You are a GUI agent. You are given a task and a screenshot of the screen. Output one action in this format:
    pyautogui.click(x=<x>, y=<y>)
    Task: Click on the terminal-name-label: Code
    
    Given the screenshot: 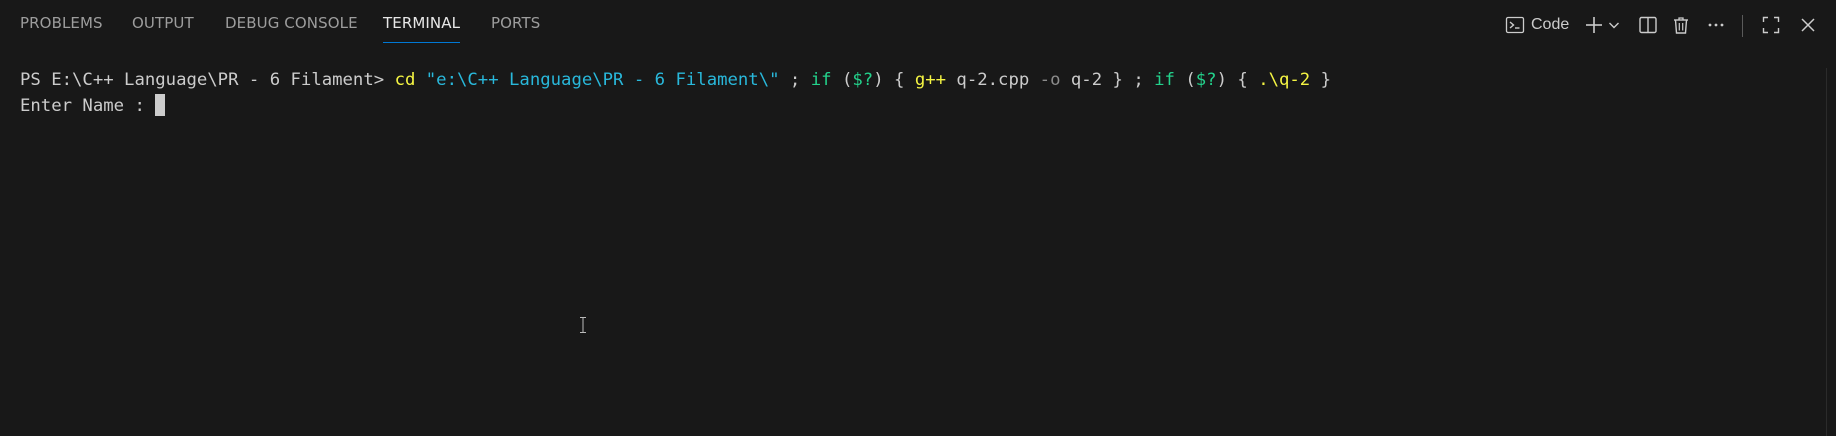 What is the action you would take?
    pyautogui.click(x=1550, y=24)
    